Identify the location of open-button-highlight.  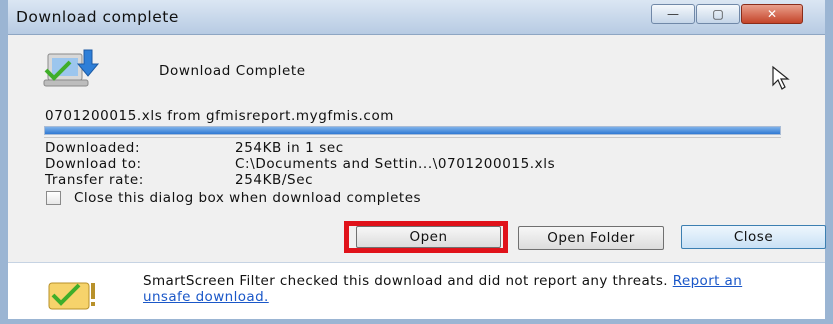
(426, 237).